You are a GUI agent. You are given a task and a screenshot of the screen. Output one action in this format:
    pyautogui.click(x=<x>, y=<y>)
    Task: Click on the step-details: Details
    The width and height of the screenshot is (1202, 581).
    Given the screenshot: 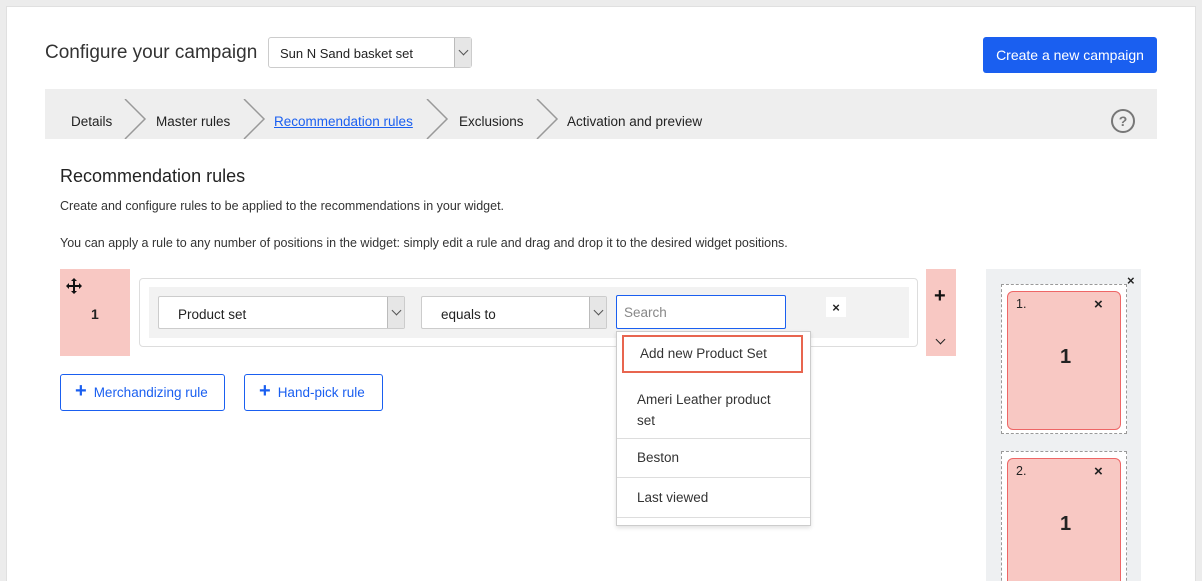 What is the action you would take?
    pyautogui.click(x=91, y=114)
    